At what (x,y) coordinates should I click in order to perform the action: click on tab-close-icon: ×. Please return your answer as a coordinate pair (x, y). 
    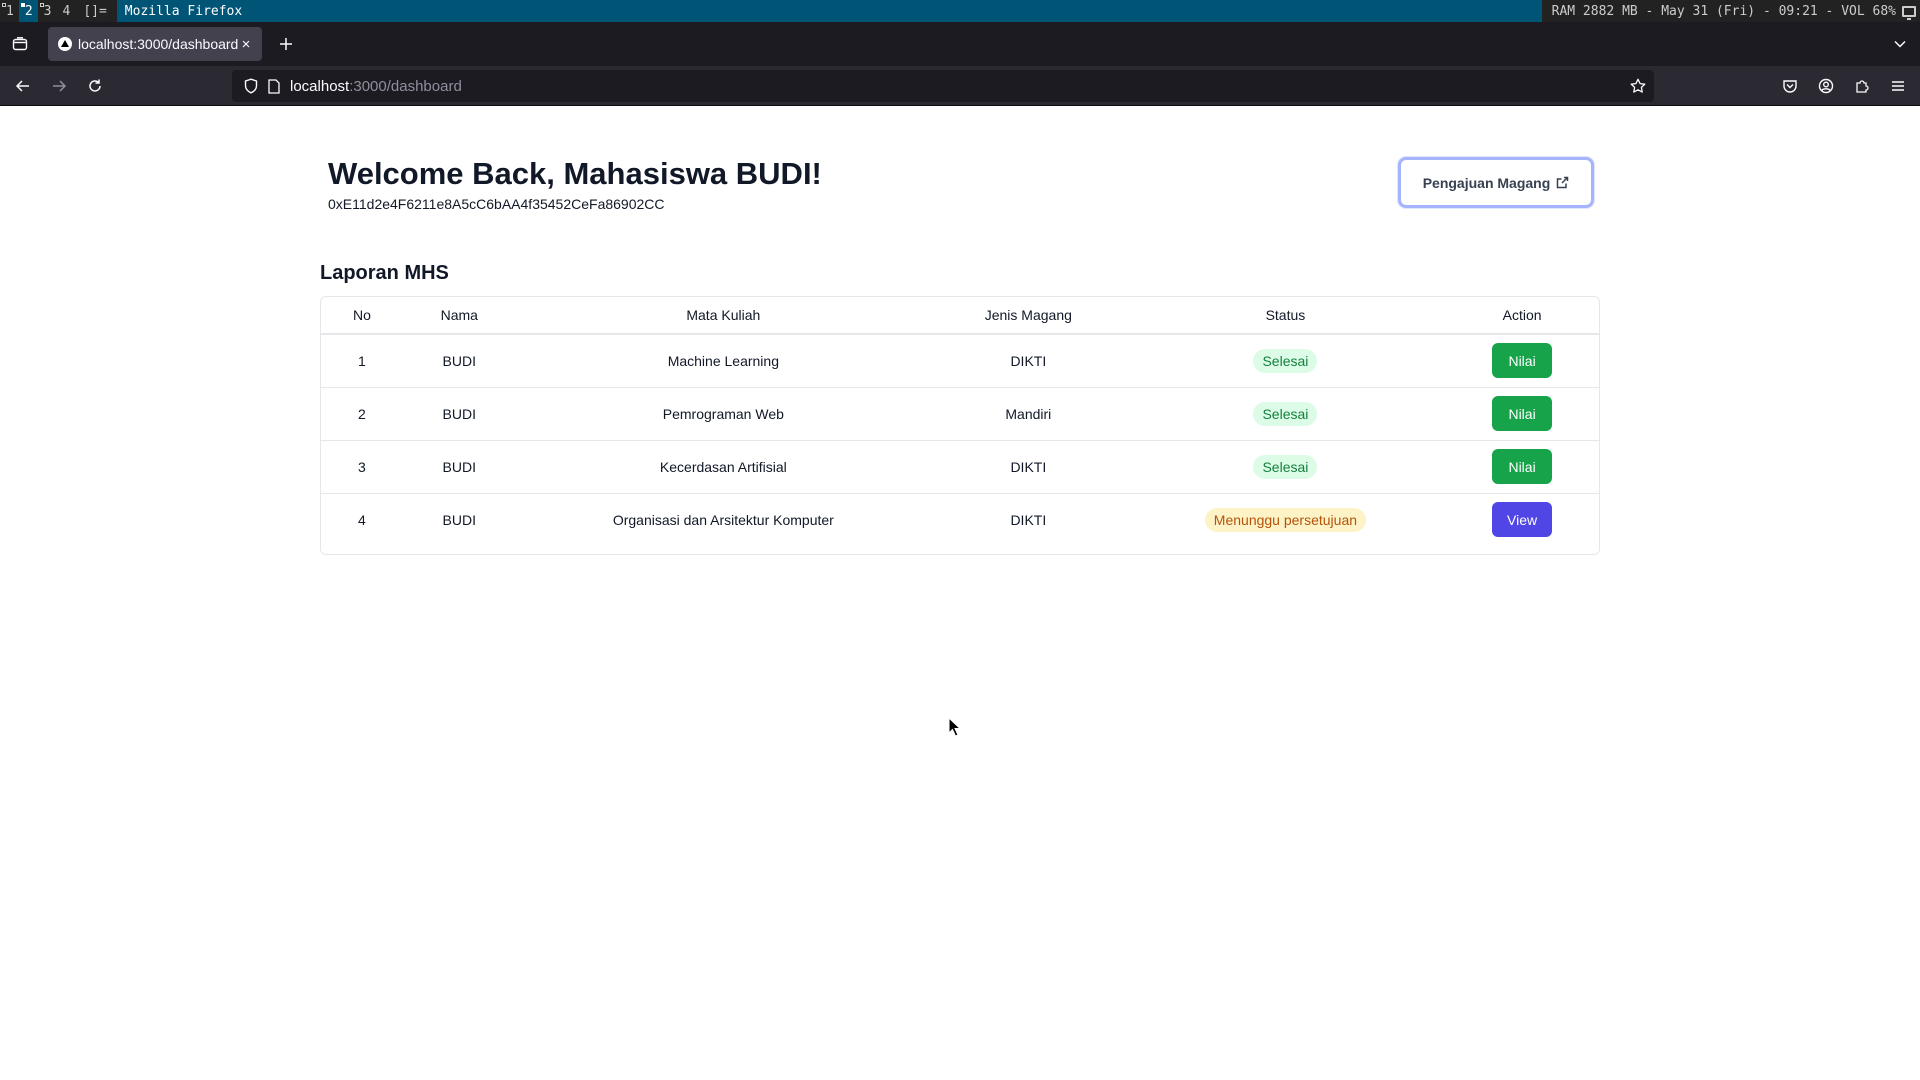
    Looking at the image, I should click on (246, 44).